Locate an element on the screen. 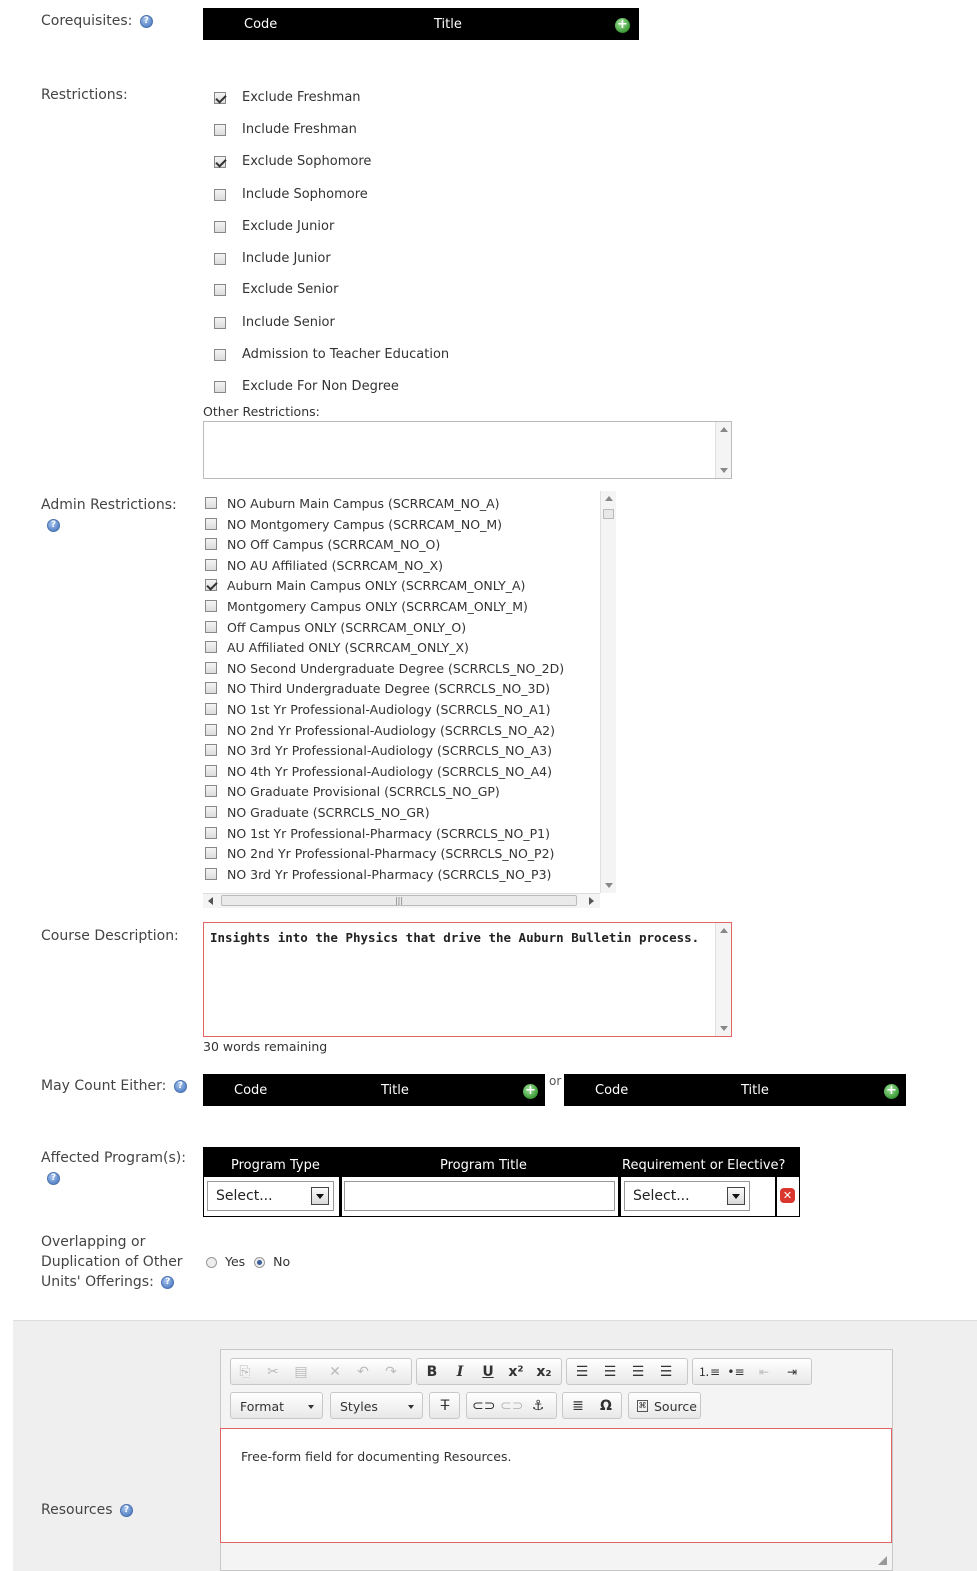 The height and width of the screenshot is (1571, 977). admin-restriction-label: NO Graduate Provisional (SCRRCLS_NO_GP) is located at coordinates (363, 792).